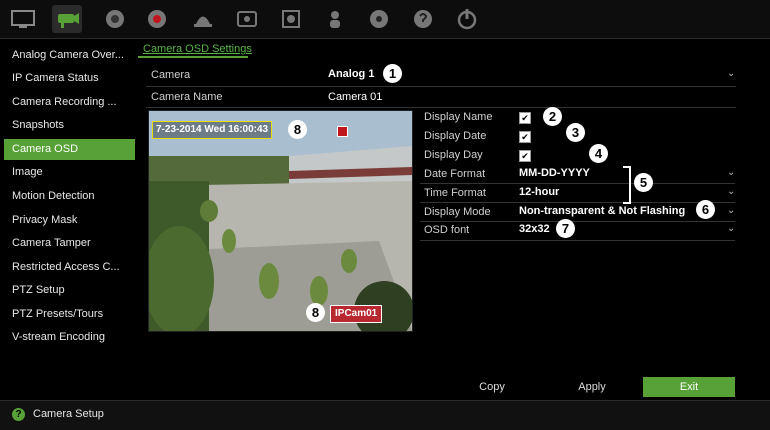 The height and width of the screenshot is (430, 770). What do you see at coordinates (492, 387) in the screenshot?
I see `copy-button: Copy` at bounding box center [492, 387].